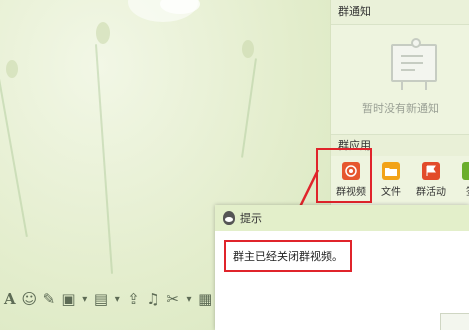 The image size is (469, 330). I want to click on video-highlight-box, so click(344, 175).